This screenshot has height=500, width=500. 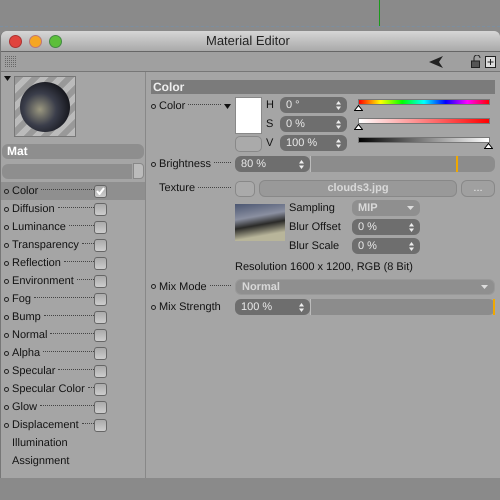 I want to click on channel-item: Normal, so click(x=73, y=335).